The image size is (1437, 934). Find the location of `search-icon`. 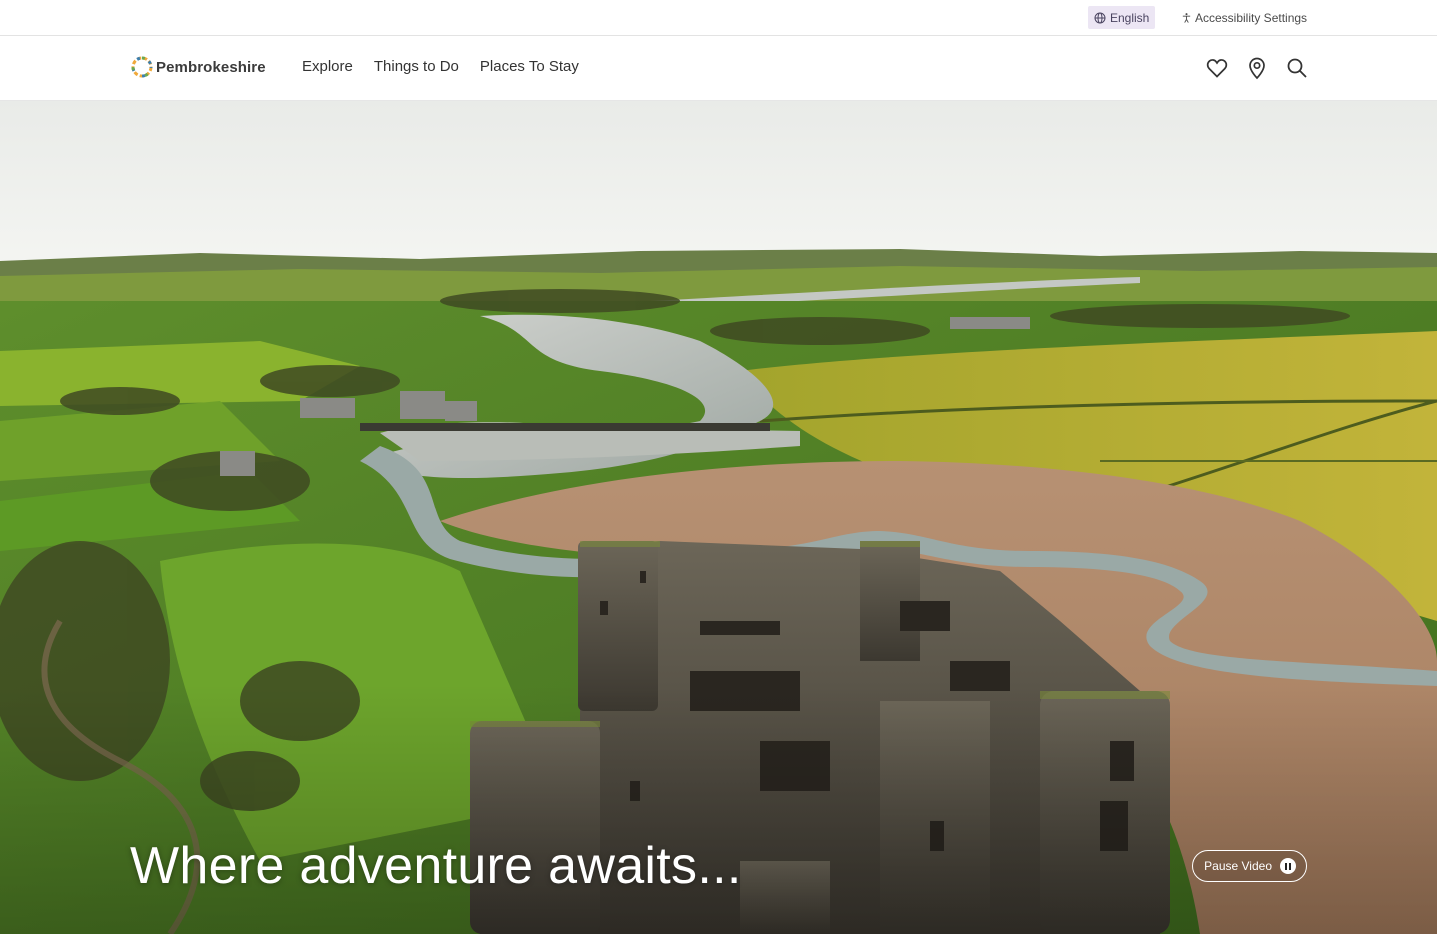

search-icon is located at coordinates (1297, 68).